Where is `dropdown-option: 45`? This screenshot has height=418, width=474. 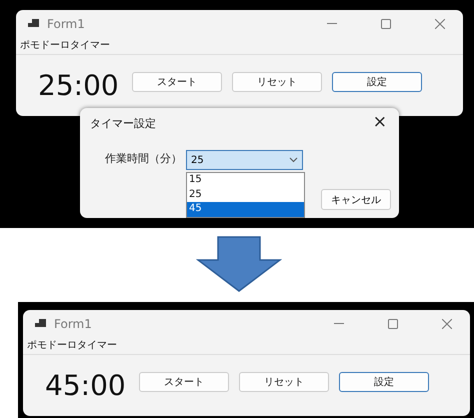 dropdown-option: 45 is located at coordinates (245, 209).